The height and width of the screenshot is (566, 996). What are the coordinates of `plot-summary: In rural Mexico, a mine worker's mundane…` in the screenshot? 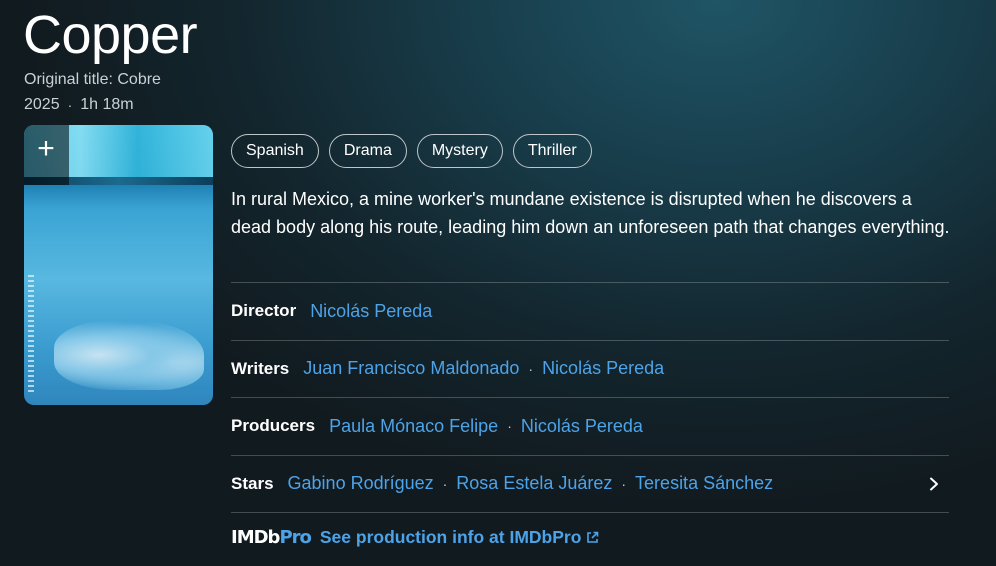 It's located at (590, 213).